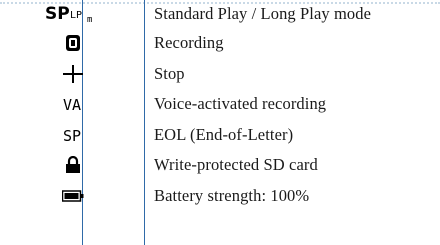 The height and width of the screenshot is (245, 440). I want to click on row-description: Battery strength: 100%, so click(232, 195).